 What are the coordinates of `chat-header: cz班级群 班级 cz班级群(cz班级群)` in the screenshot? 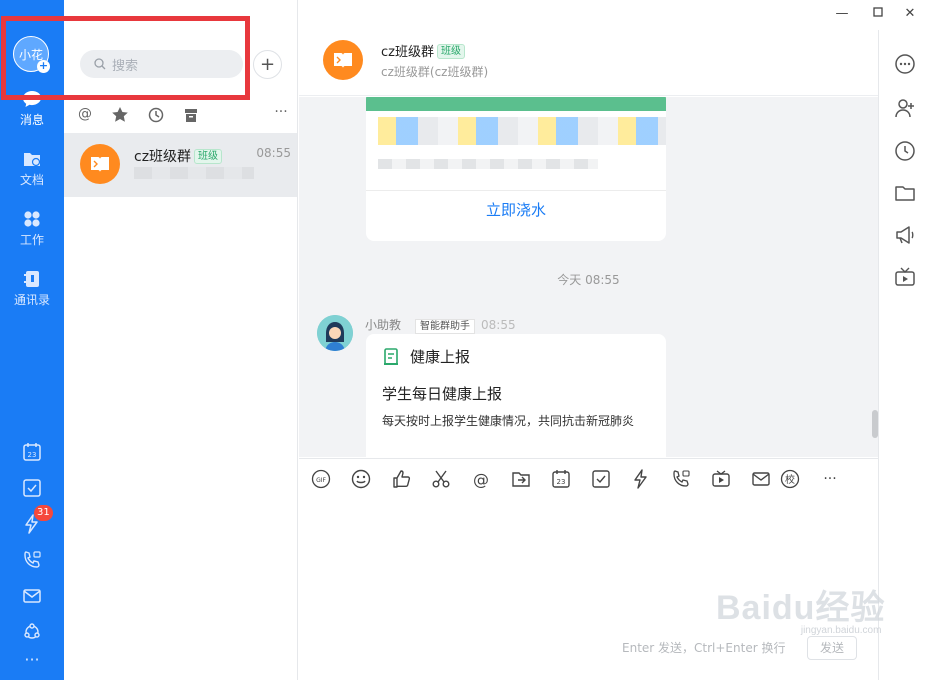 It's located at (588, 63).